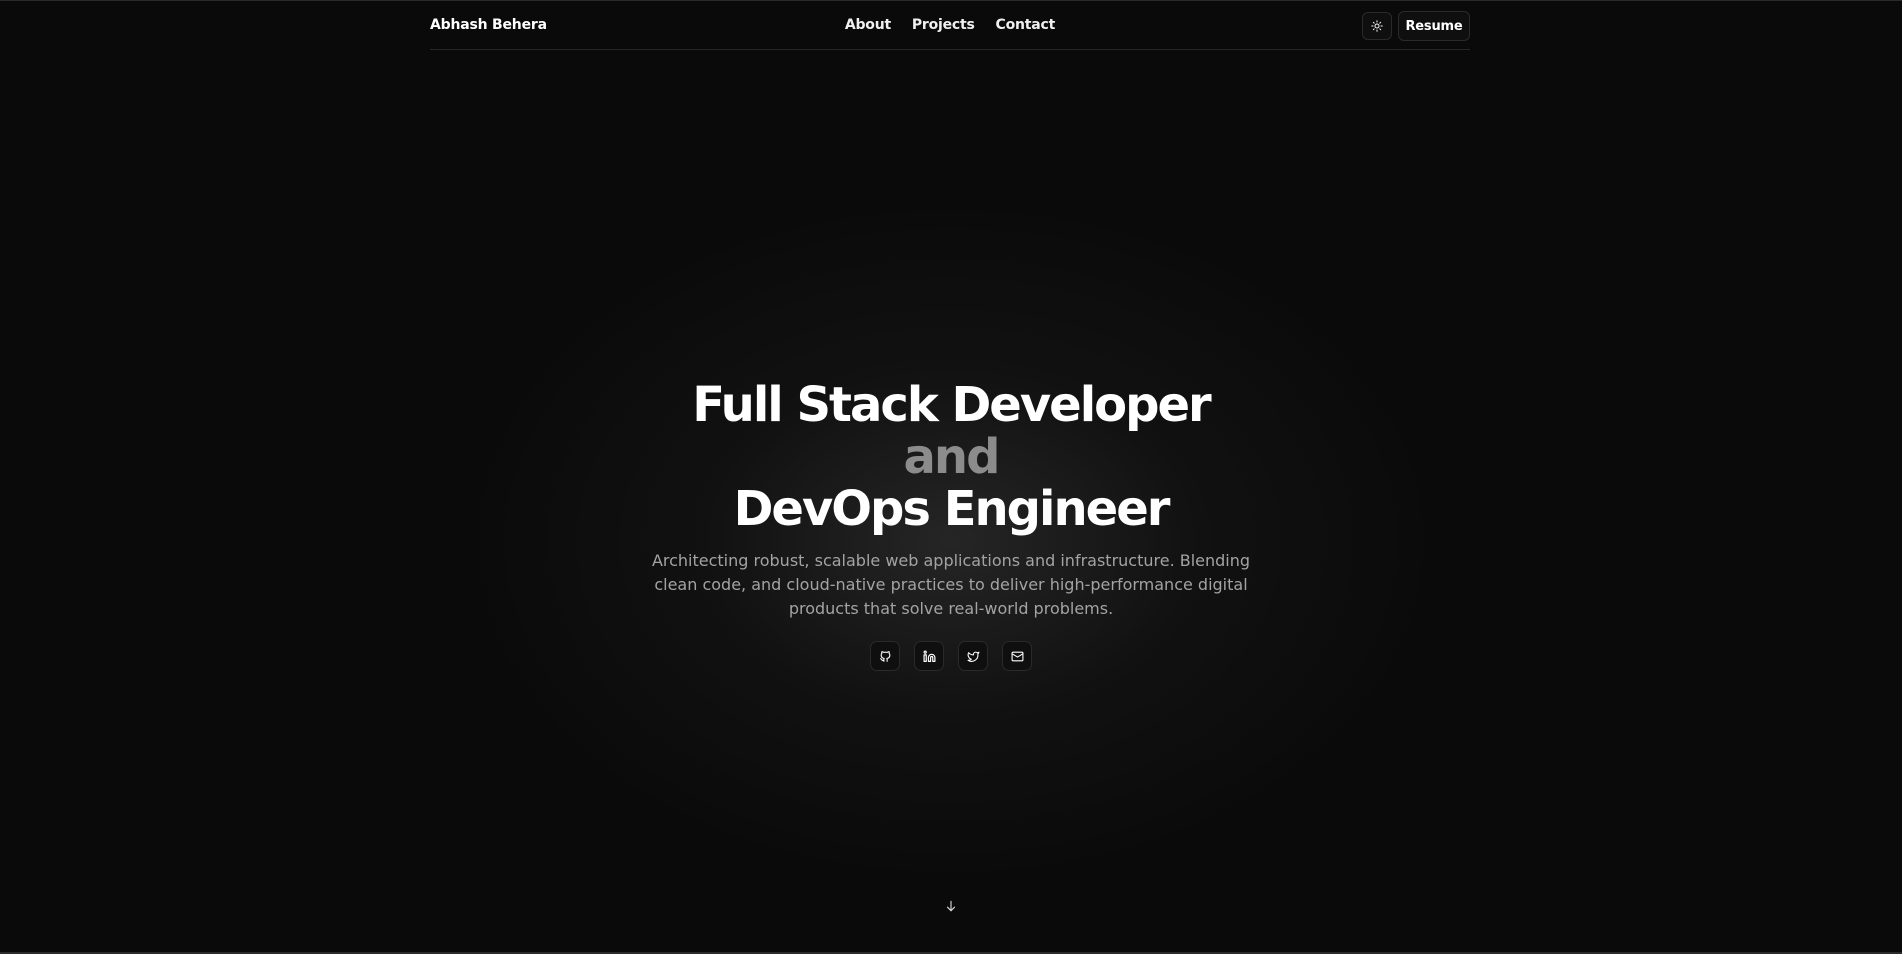 The height and width of the screenshot is (954, 1902). What do you see at coordinates (868, 25) in the screenshot?
I see `nav-link-about: About` at bounding box center [868, 25].